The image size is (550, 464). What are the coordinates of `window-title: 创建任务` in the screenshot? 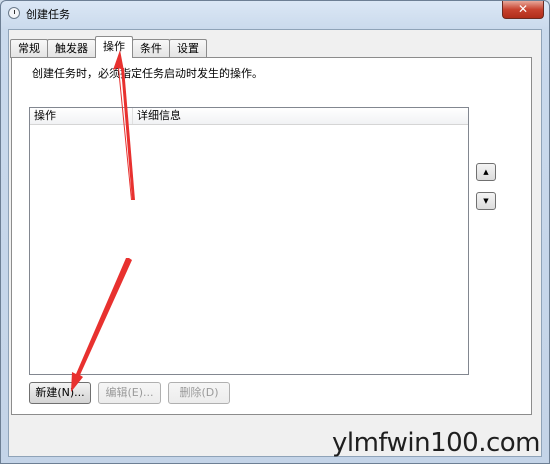 It's located at (48, 14).